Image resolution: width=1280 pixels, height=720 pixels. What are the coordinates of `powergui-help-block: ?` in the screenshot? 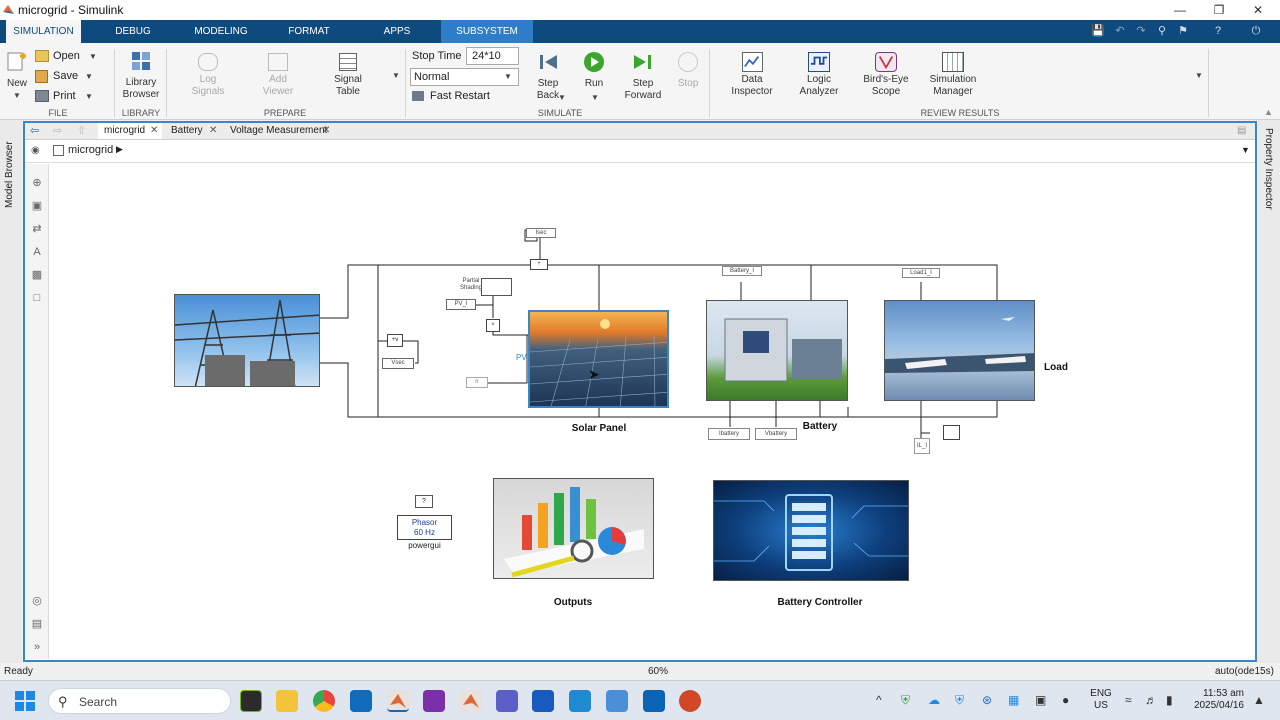 It's located at (424, 501).